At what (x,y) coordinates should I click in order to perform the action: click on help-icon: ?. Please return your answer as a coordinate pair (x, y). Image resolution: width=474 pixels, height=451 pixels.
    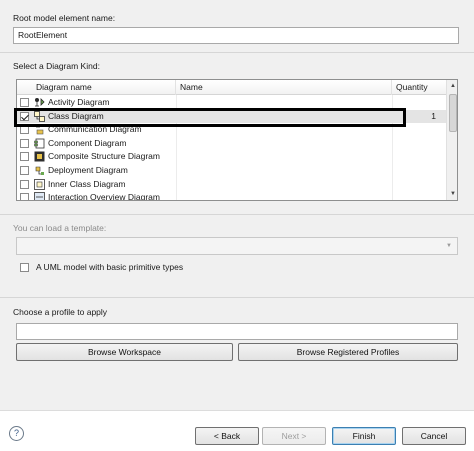
    Looking at the image, I should click on (16, 433).